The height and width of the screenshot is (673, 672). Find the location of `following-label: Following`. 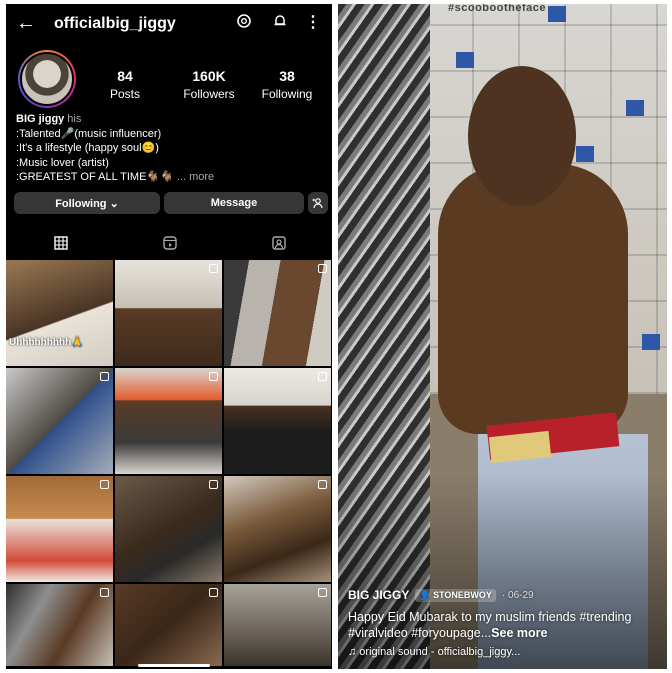

following-label: Following is located at coordinates (287, 94).